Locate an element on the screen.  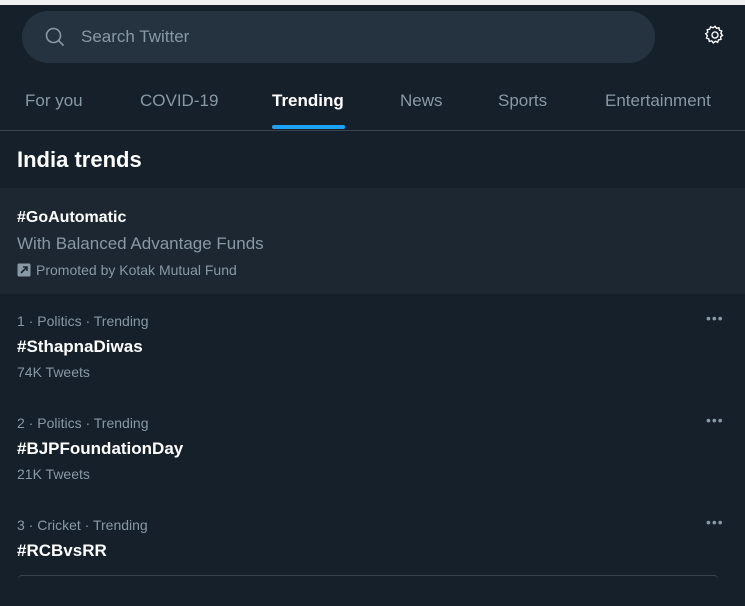
promoted-description: With Balanced Advantage Funds is located at coordinates (140, 243).